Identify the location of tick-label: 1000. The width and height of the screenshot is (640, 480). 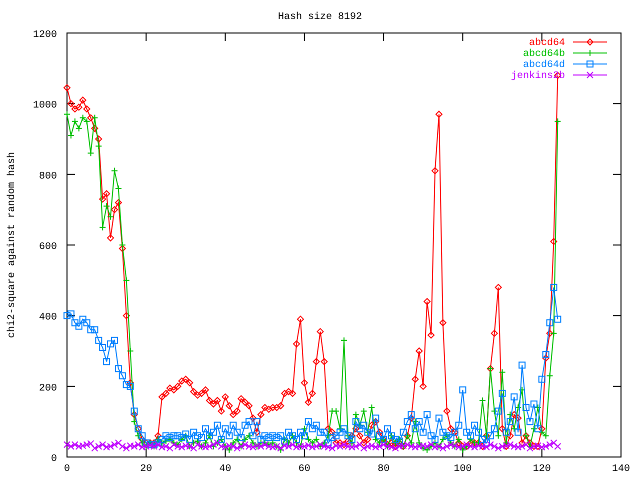
(44, 106).